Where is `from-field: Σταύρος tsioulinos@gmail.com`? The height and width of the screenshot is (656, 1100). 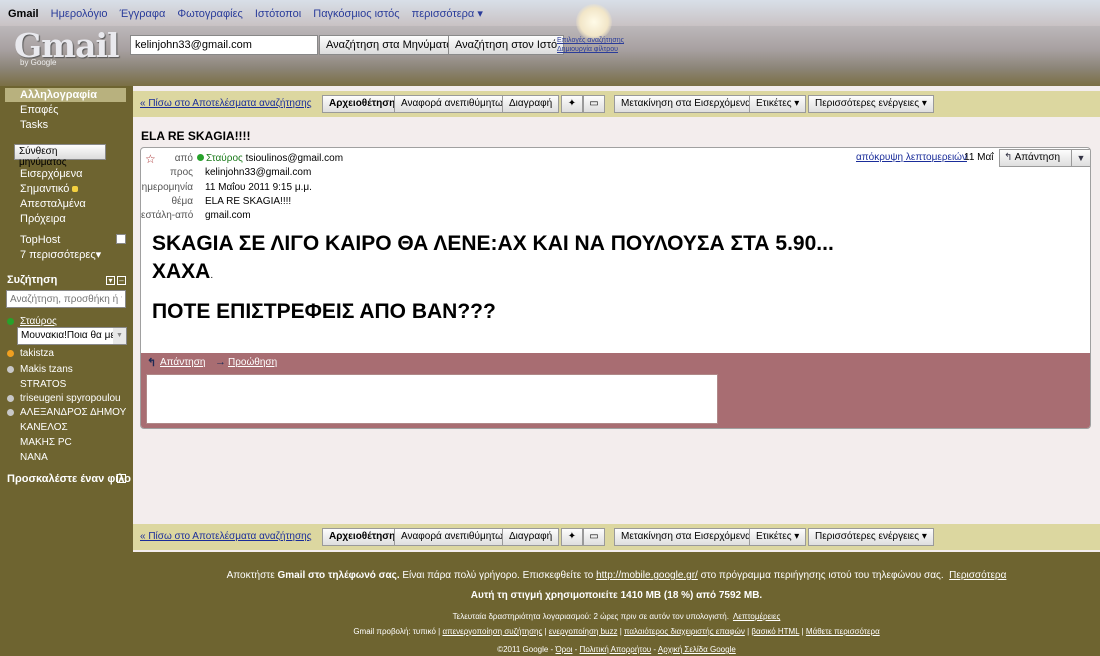 from-field: Σταύρος tsioulinos@gmail.com is located at coordinates (274, 158).